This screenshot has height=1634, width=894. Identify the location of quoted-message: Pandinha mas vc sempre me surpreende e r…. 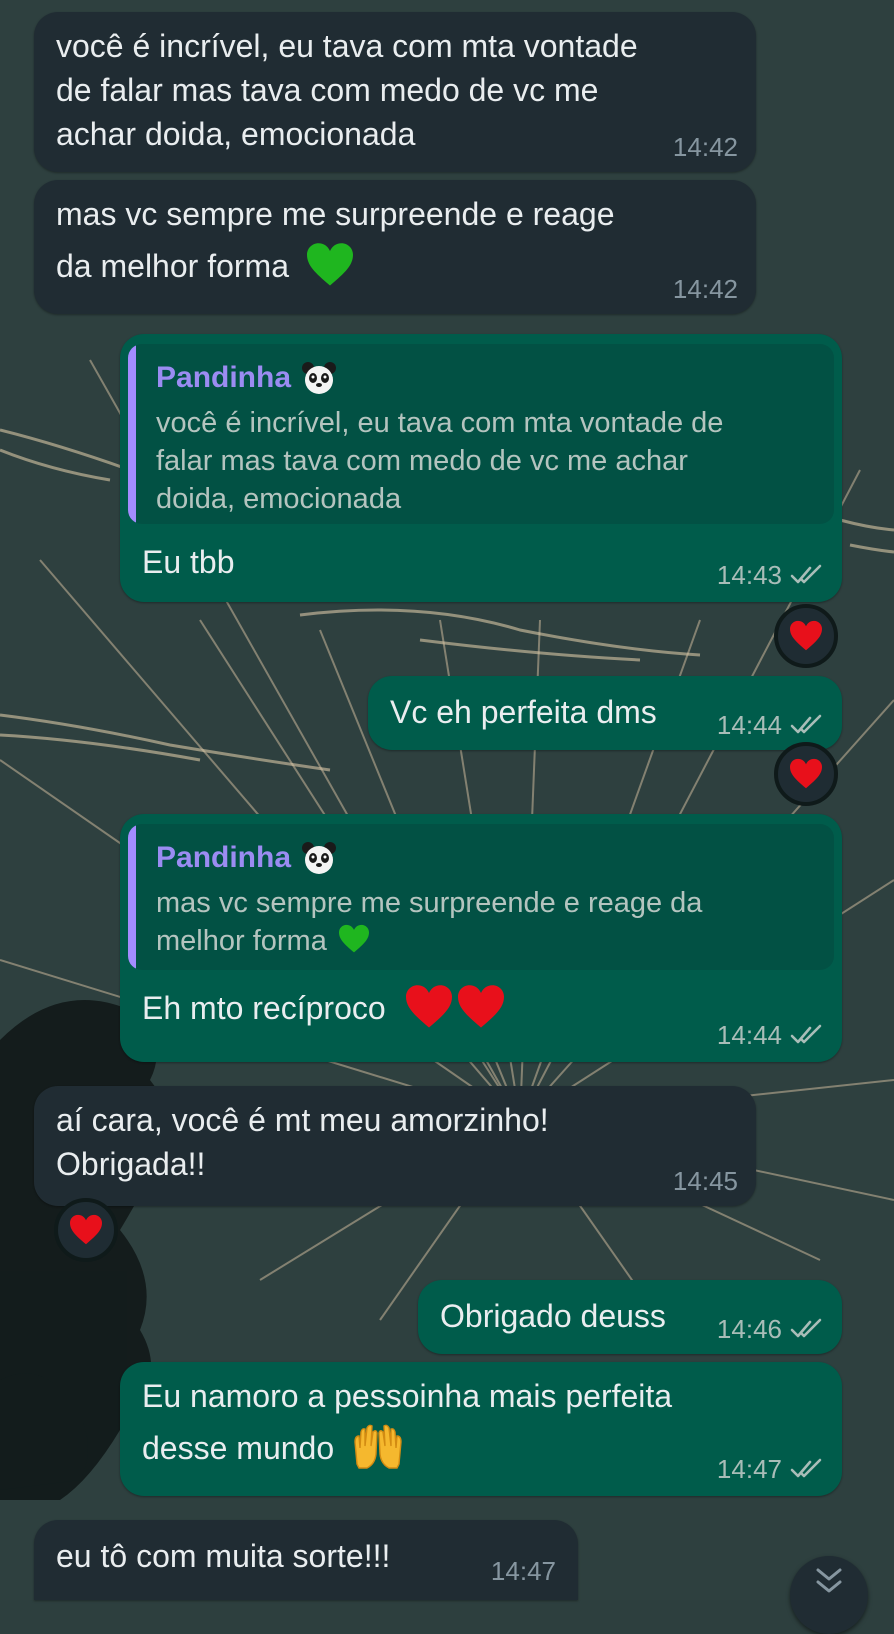
(481, 897).